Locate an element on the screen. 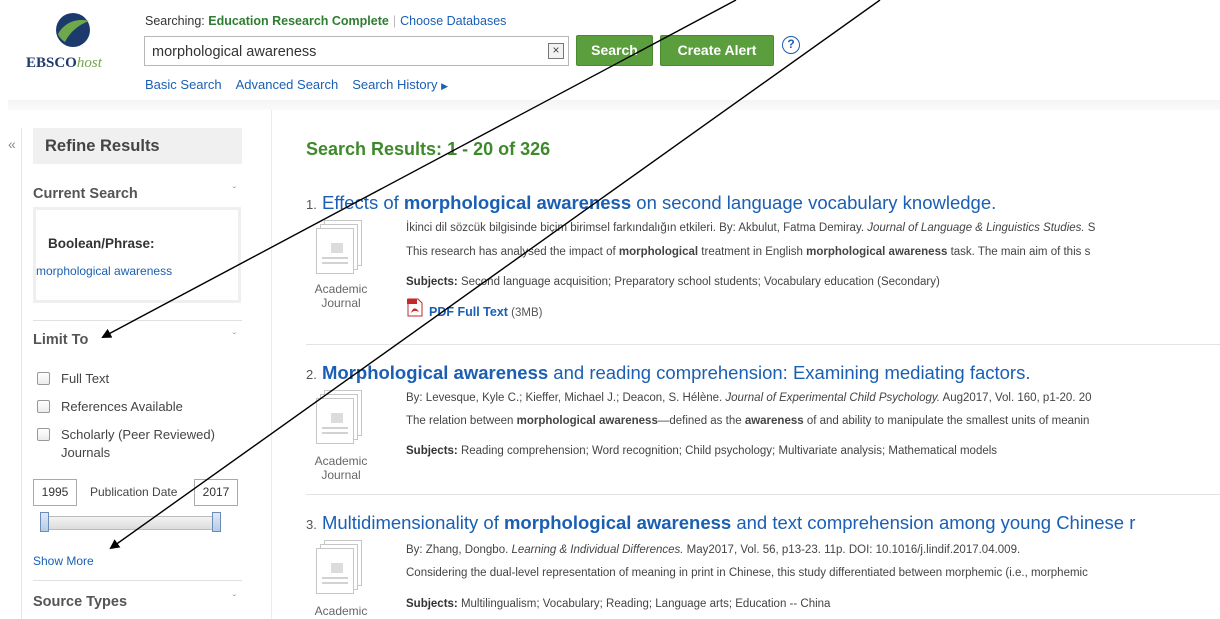 This screenshot has width=1220, height=619. full-text-checkbox is located at coordinates (43, 378).